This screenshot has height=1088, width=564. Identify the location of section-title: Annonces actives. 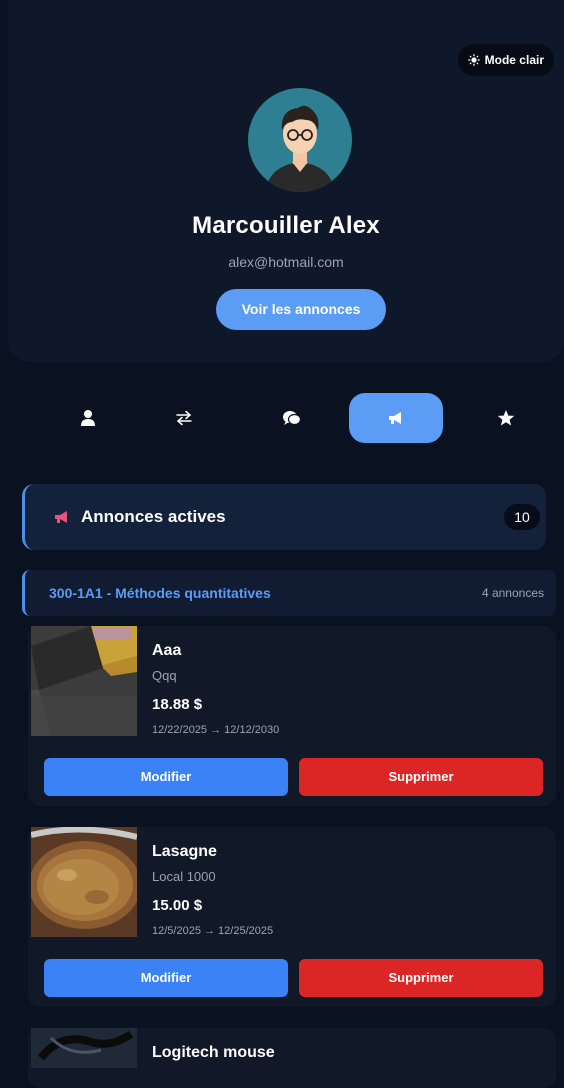
(153, 516).